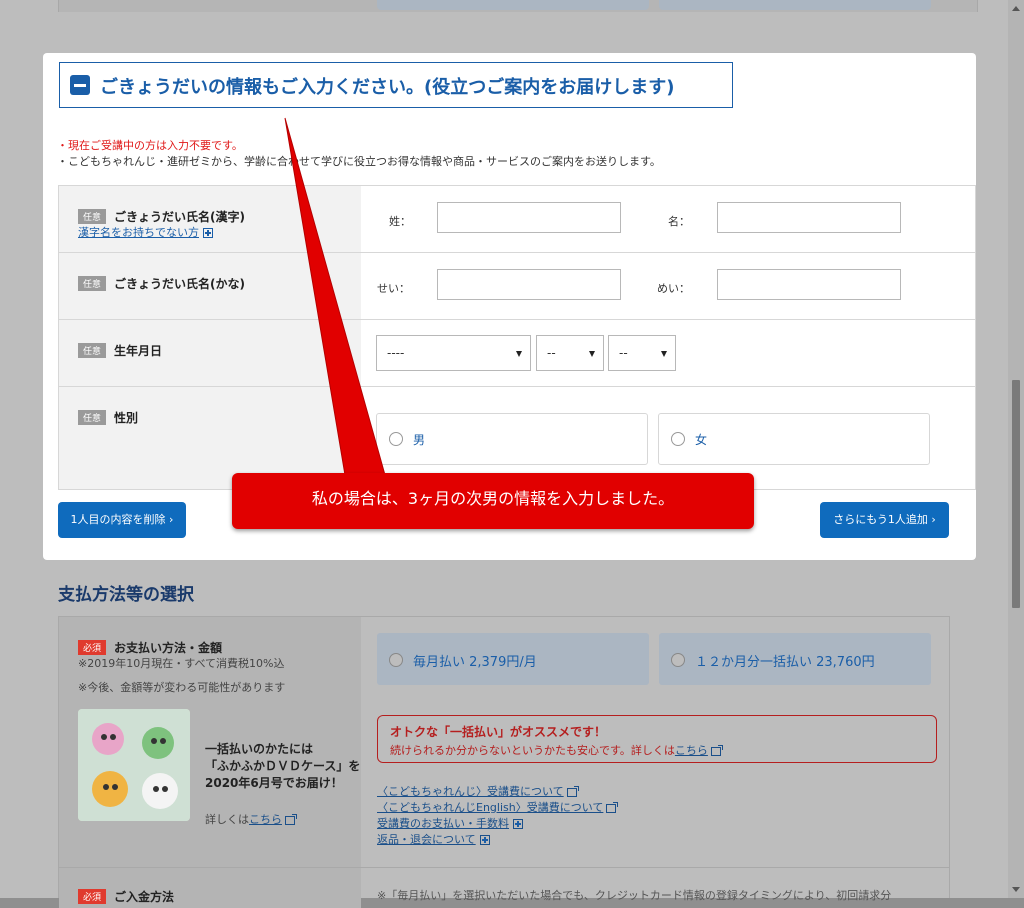  I want to click on row-label: 生年月日, so click(138, 351).